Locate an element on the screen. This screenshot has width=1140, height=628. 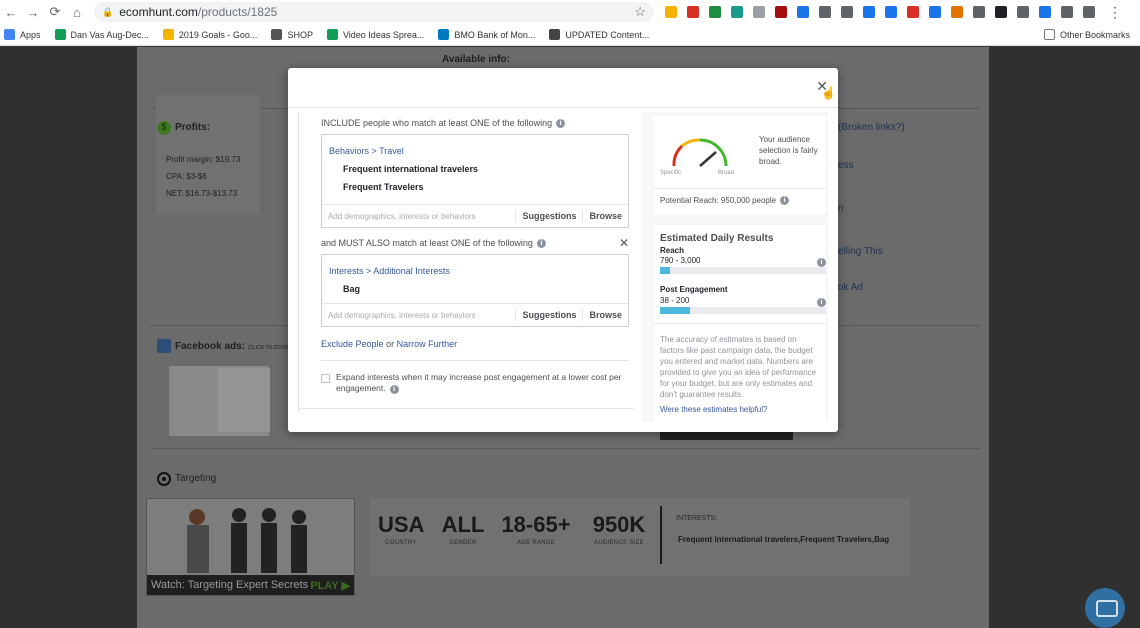
home-icon: ⌂ is located at coordinates (77, 12).